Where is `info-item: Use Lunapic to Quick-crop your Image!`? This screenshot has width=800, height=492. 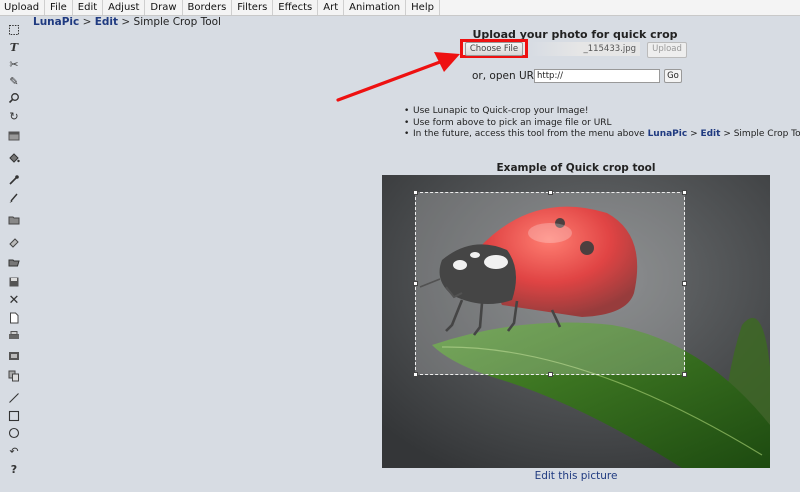 info-item: Use Lunapic to Quick-crop your Image! is located at coordinates (601, 112).